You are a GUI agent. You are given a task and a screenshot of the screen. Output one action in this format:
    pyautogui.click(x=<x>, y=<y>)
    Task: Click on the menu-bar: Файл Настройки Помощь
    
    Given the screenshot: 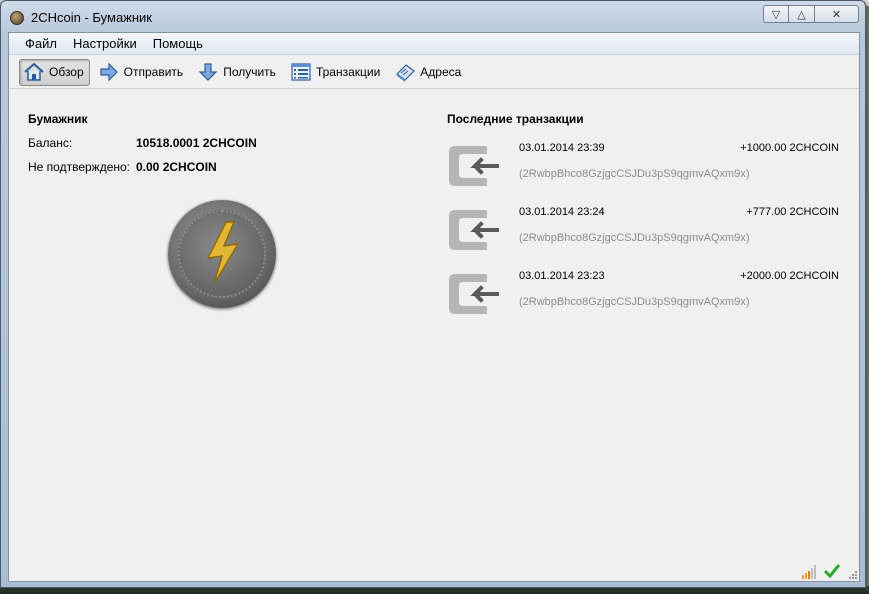 What is the action you would take?
    pyautogui.click(x=434, y=44)
    